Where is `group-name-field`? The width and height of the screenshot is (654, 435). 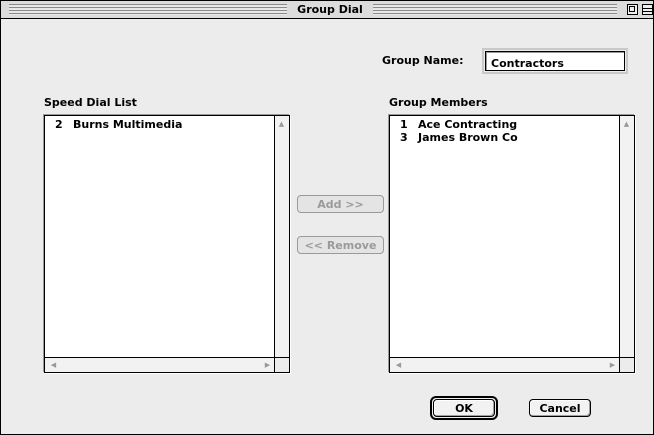 group-name-field is located at coordinates (555, 61).